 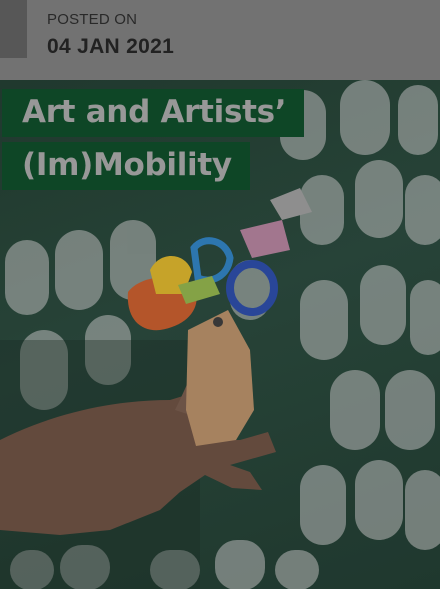 I want to click on post-meta-header: POSTED ON 04 JAN 2021, so click(x=220, y=40).